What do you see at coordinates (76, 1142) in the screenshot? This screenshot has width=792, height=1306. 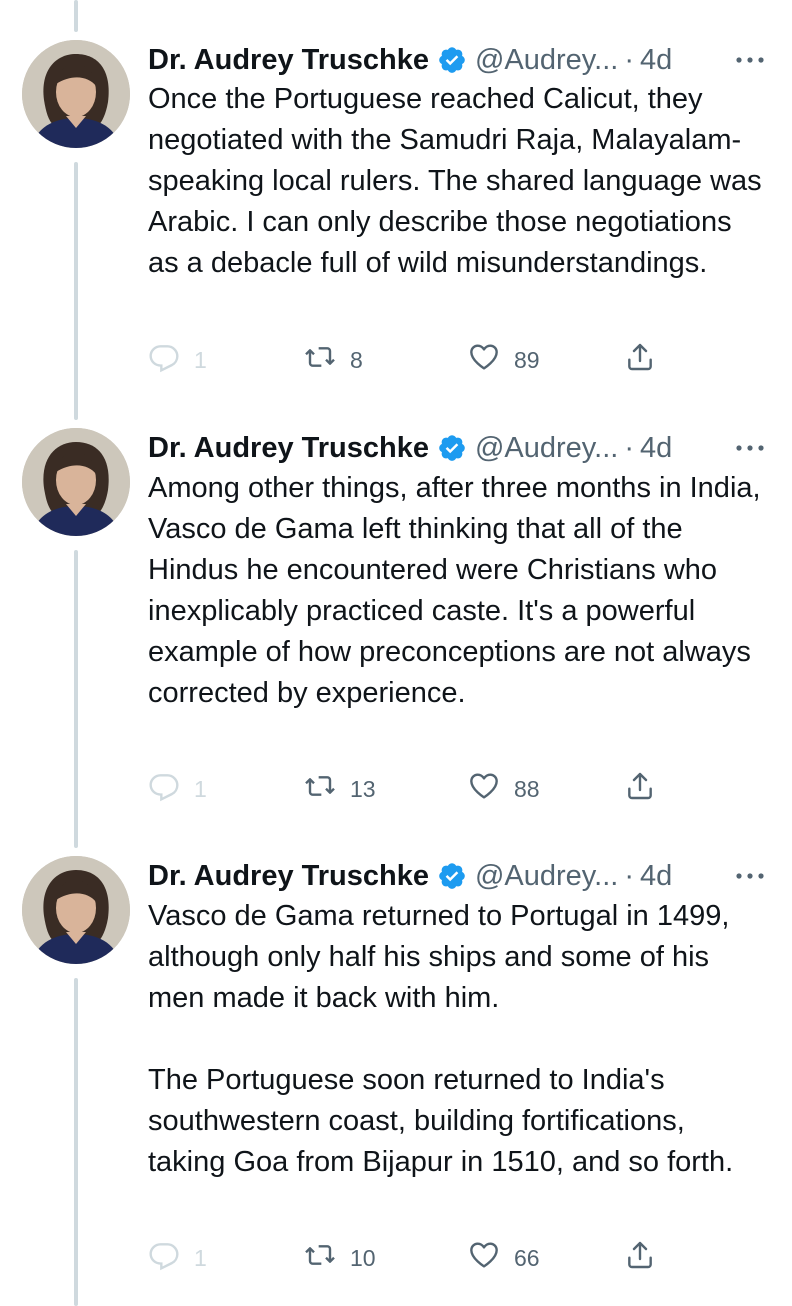 I see `thread-line-bottom` at bounding box center [76, 1142].